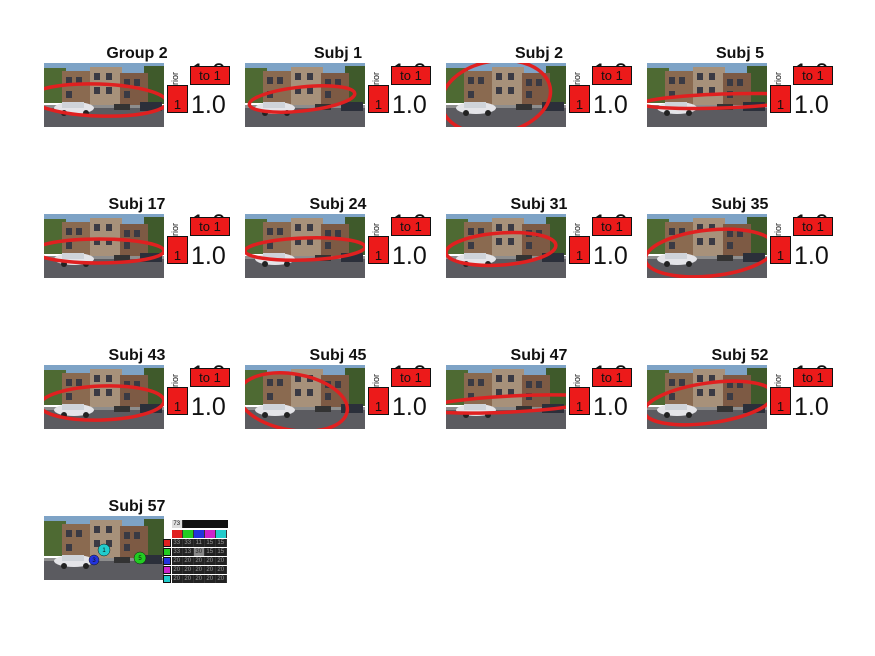 The width and height of the screenshot is (875, 656). What do you see at coordinates (137, 506) in the screenshot?
I see `panel-title: Subj 57` at bounding box center [137, 506].